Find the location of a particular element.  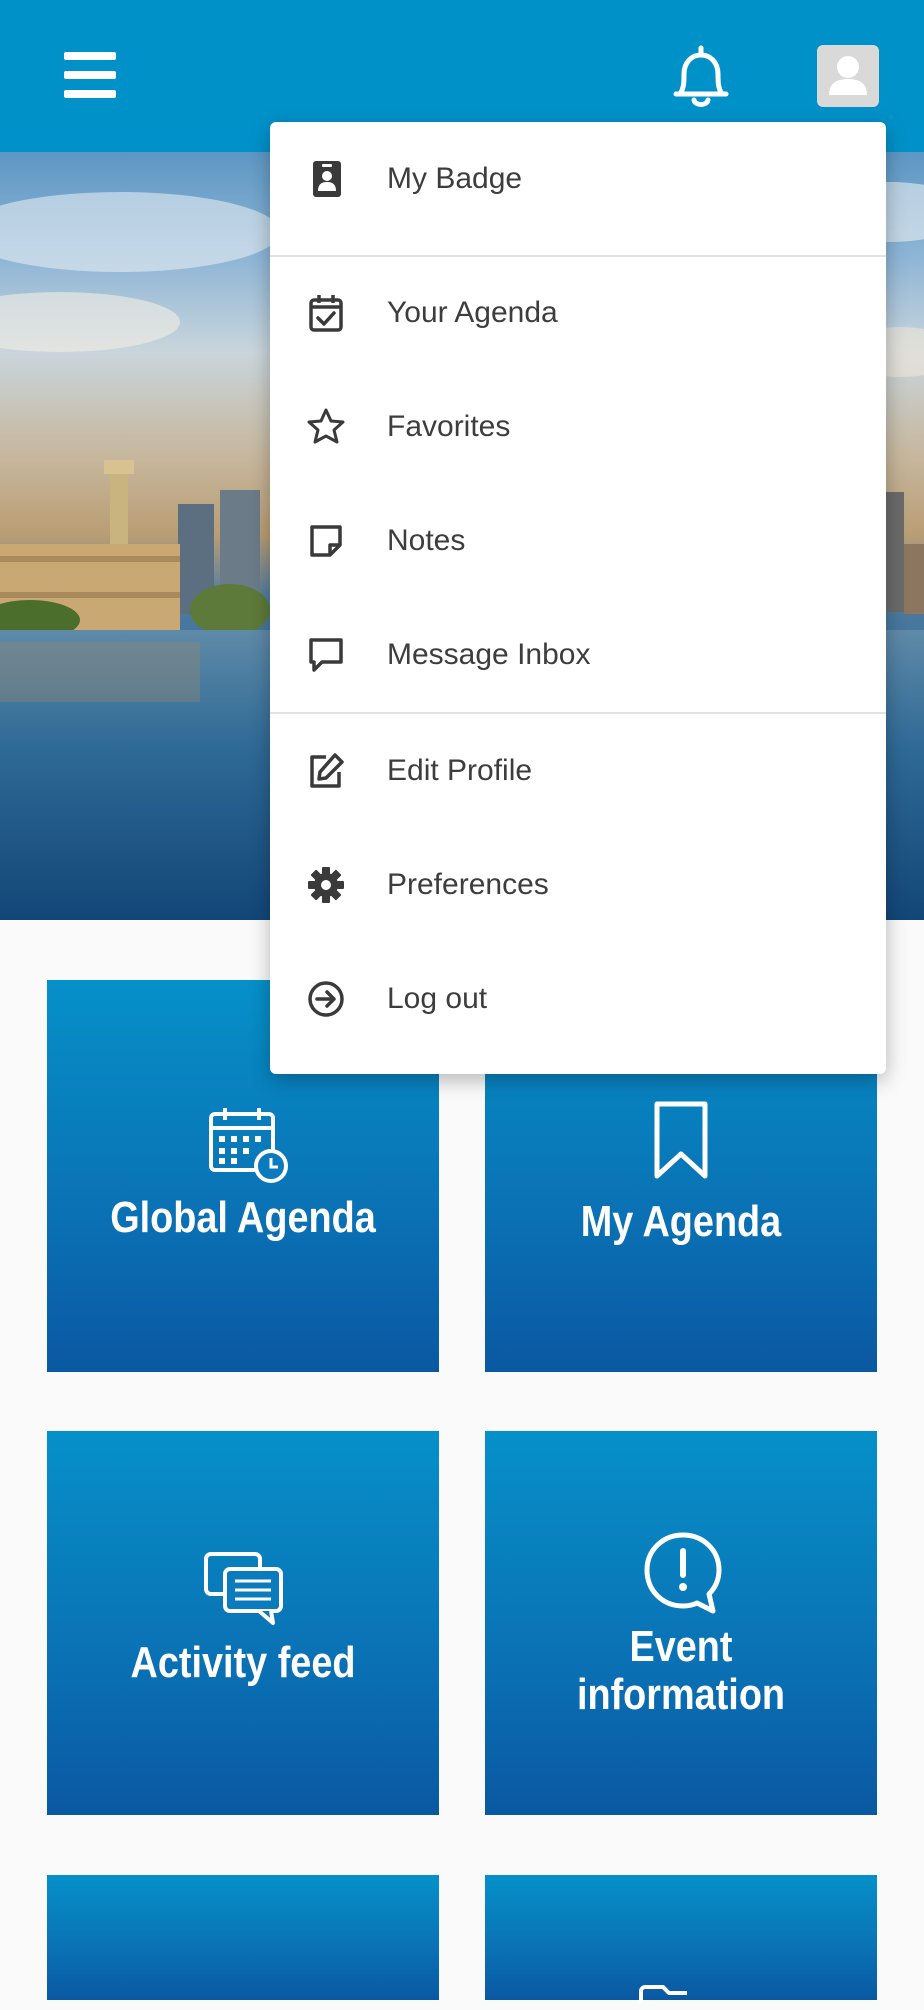

tile-label-line1: Event is located at coordinates (681, 1646).